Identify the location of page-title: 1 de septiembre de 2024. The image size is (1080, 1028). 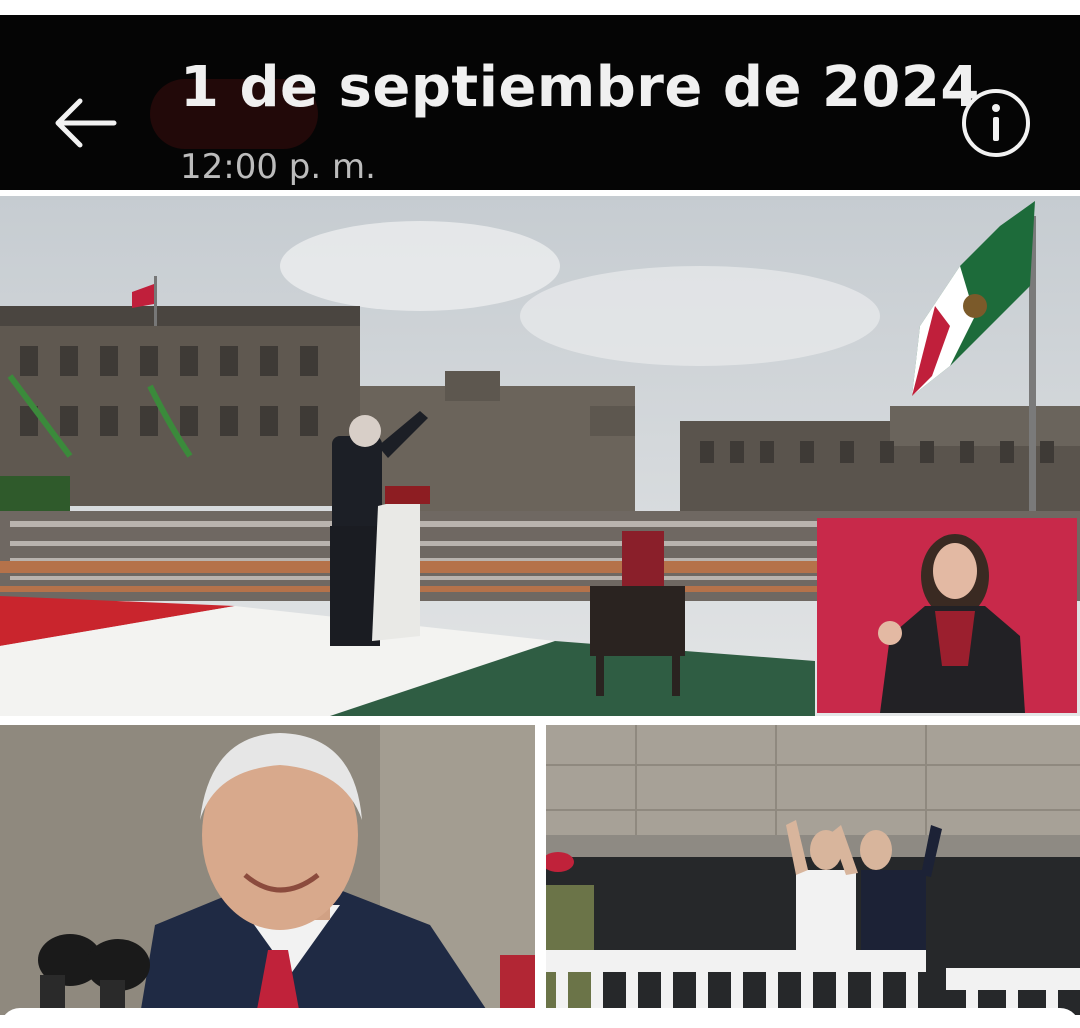
(580, 87).